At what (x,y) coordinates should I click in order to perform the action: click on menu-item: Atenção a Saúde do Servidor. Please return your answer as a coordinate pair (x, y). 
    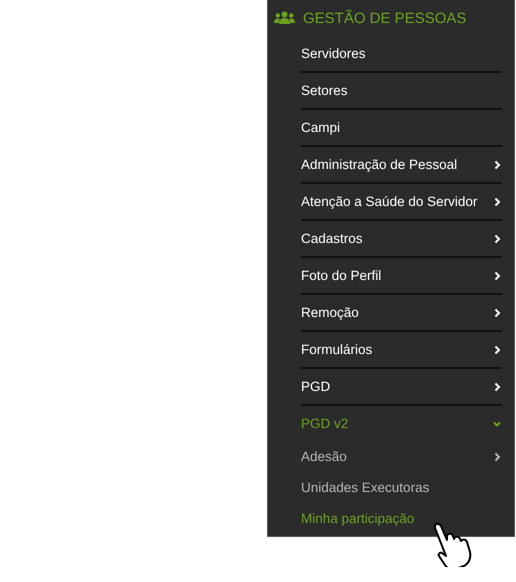
    Looking at the image, I should click on (401, 202).